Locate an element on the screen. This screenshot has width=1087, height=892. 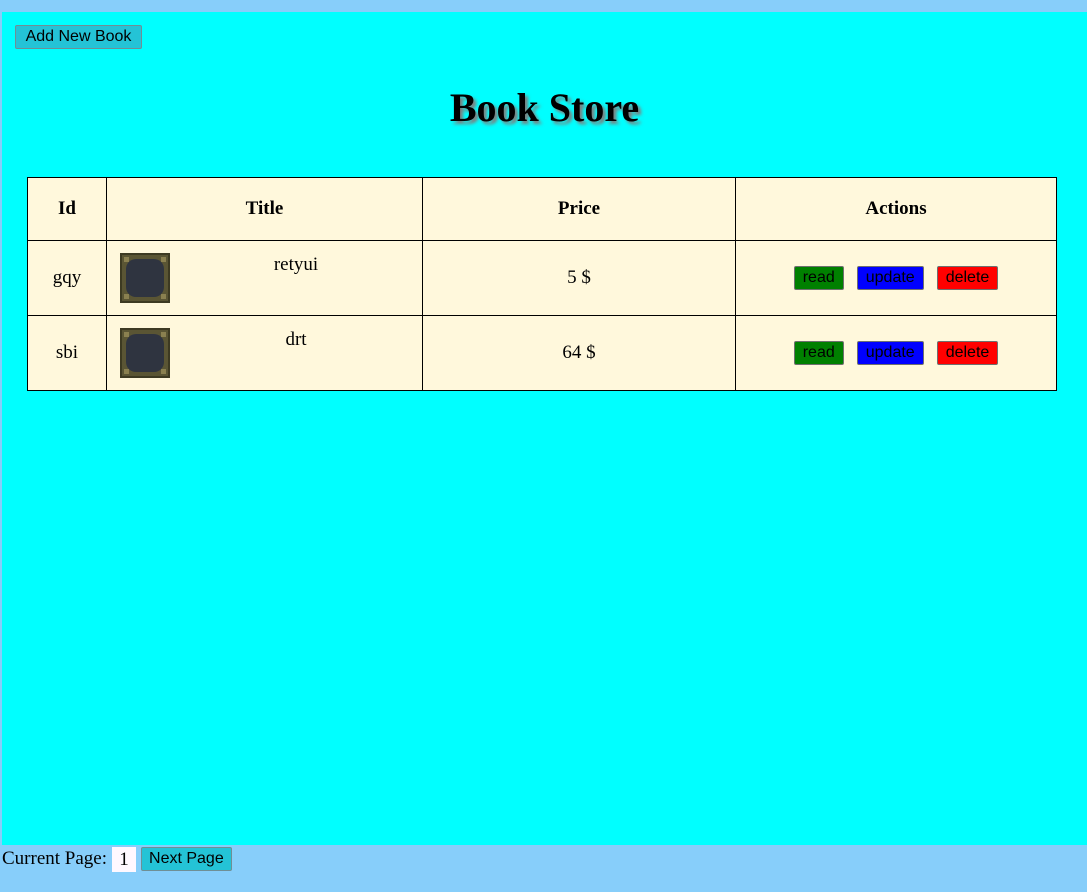
book-title-cell: drt is located at coordinates (264, 353).